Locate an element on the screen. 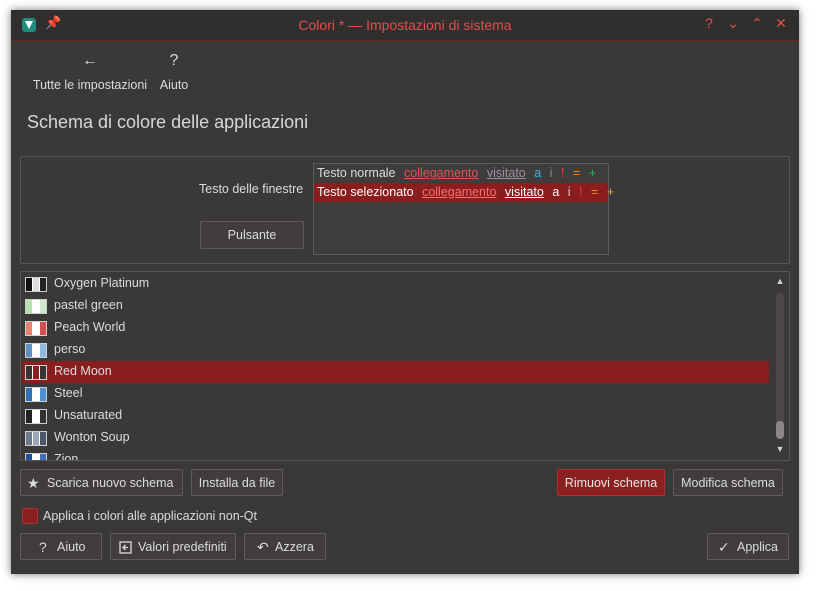 This screenshot has height=591, width=816. list-item: Oxygen Platinum is located at coordinates (395, 284).